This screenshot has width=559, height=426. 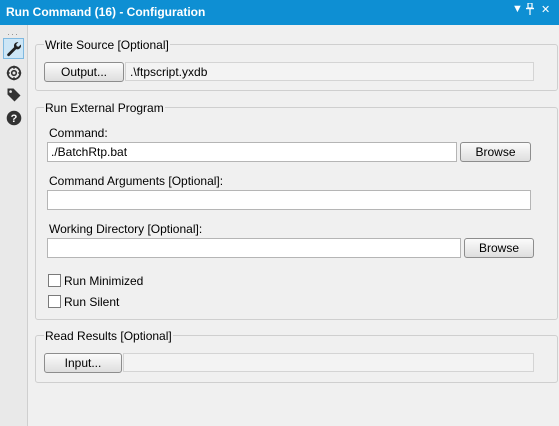 What do you see at coordinates (78, 133) in the screenshot?
I see `command-label: Command:` at bounding box center [78, 133].